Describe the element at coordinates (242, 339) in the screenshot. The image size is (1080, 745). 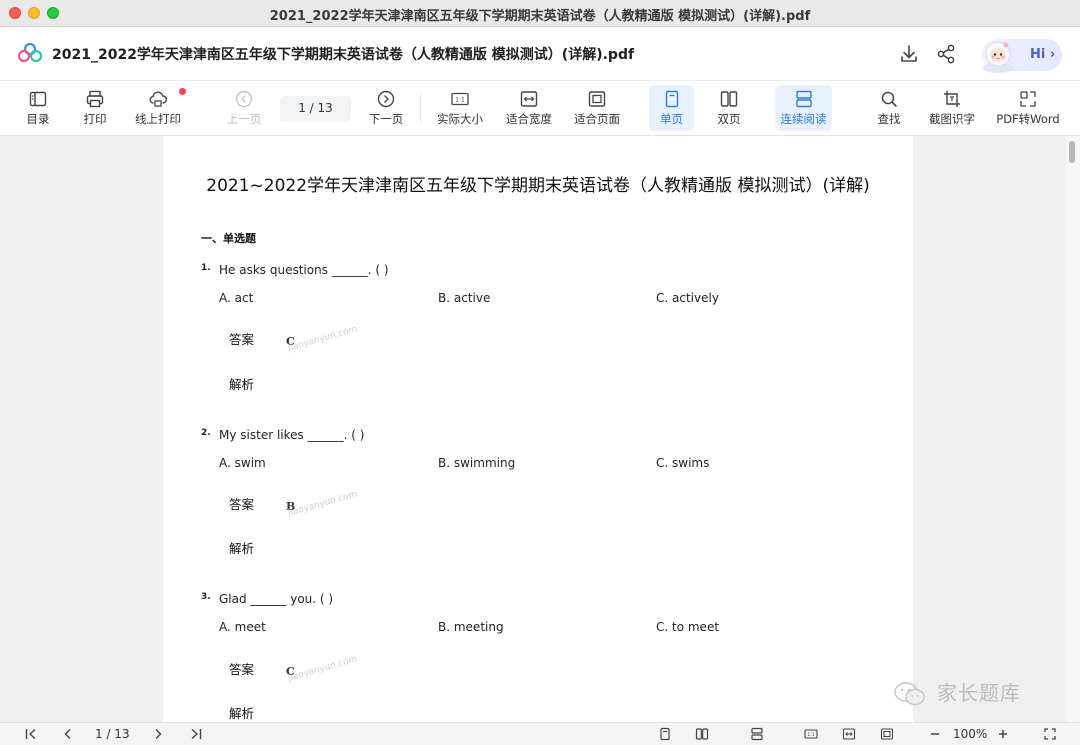
I see `answer-label: 答案` at that location.